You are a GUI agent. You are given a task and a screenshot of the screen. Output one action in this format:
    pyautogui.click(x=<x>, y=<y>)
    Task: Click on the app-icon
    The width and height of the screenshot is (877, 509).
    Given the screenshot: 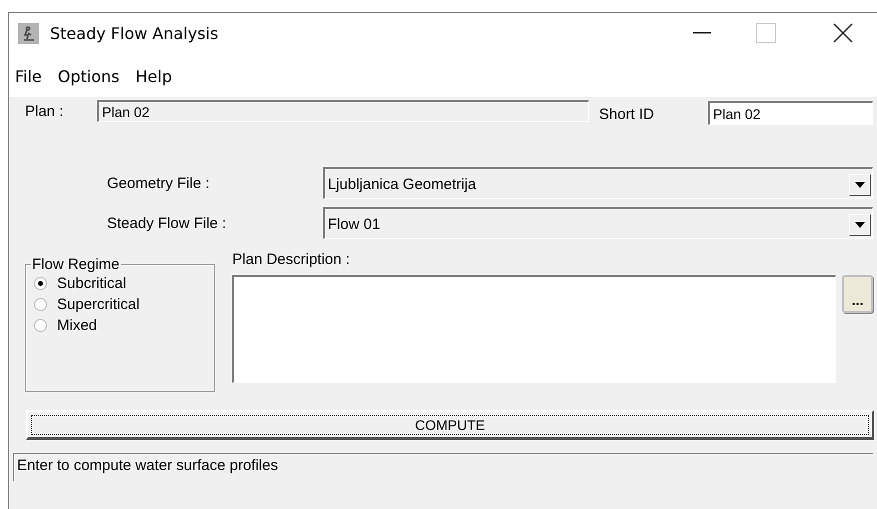 What is the action you would take?
    pyautogui.click(x=28, y=33)
    